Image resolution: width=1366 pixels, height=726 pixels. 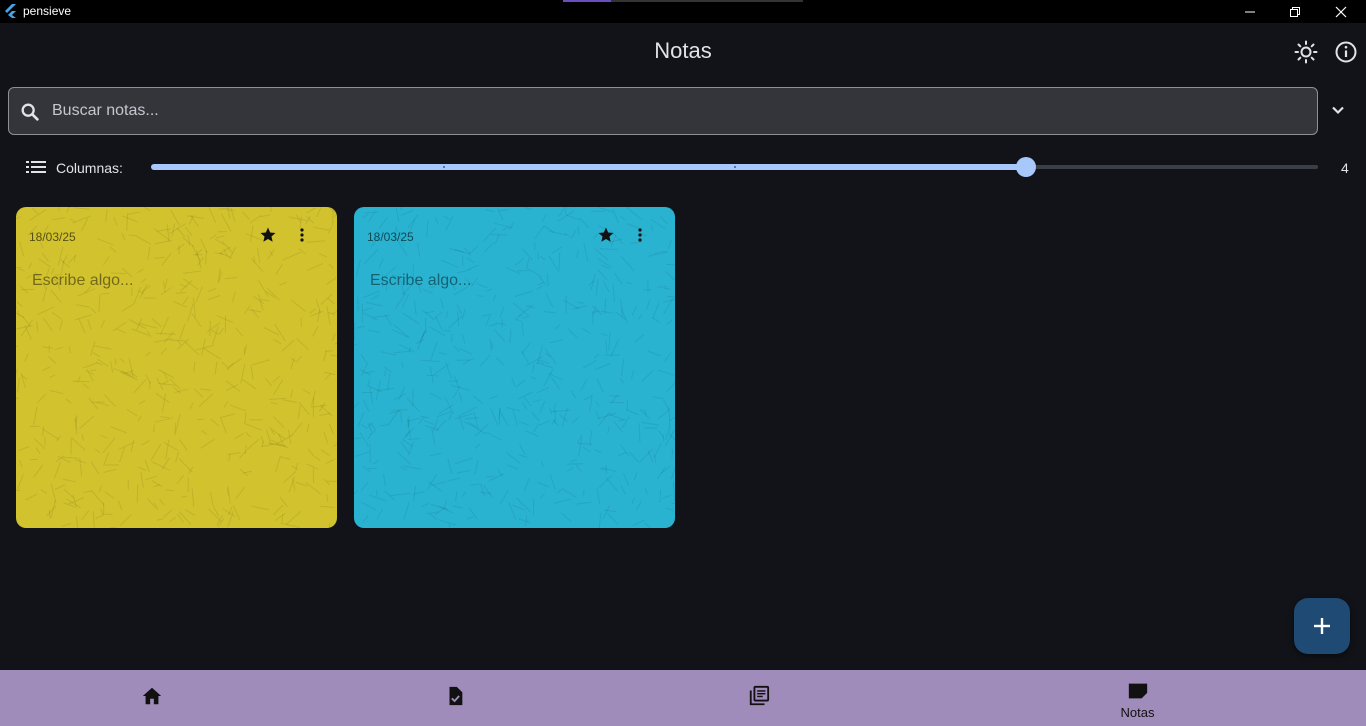 I want to click on note-icon, so click(x=1138, y=691).